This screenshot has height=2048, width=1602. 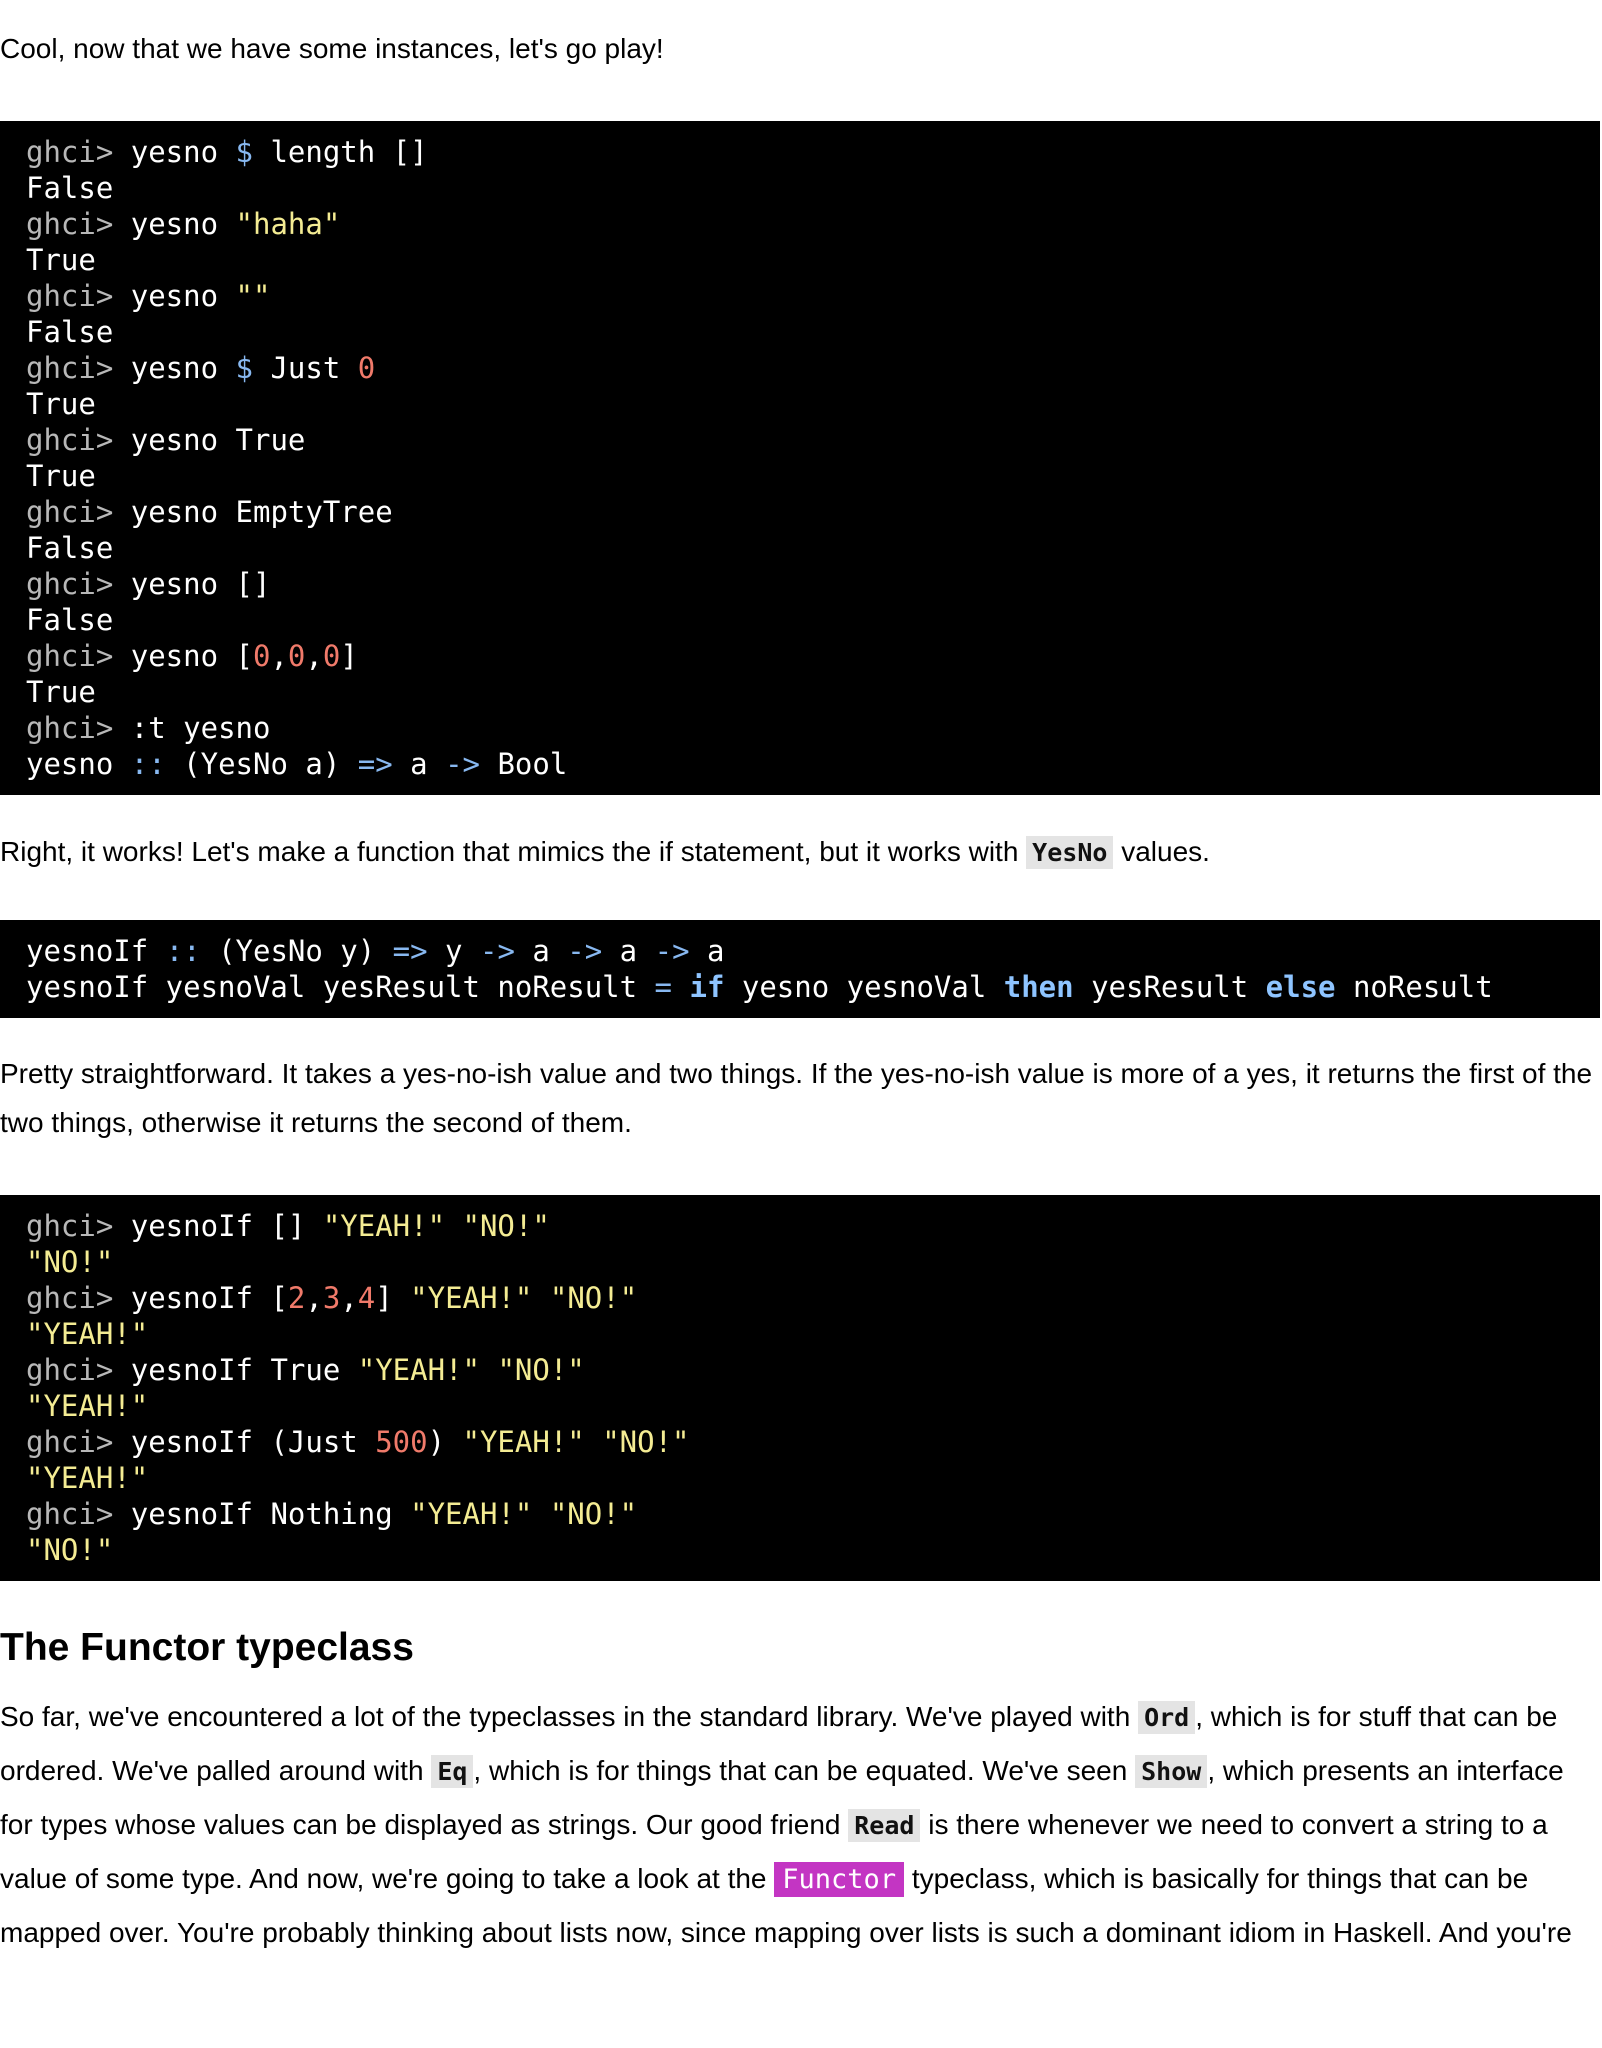 What do you see at coordinates (452, 1771) in the screenshot?
I see `eq-inline-code: Eq` at bounding box center [452, 1771].